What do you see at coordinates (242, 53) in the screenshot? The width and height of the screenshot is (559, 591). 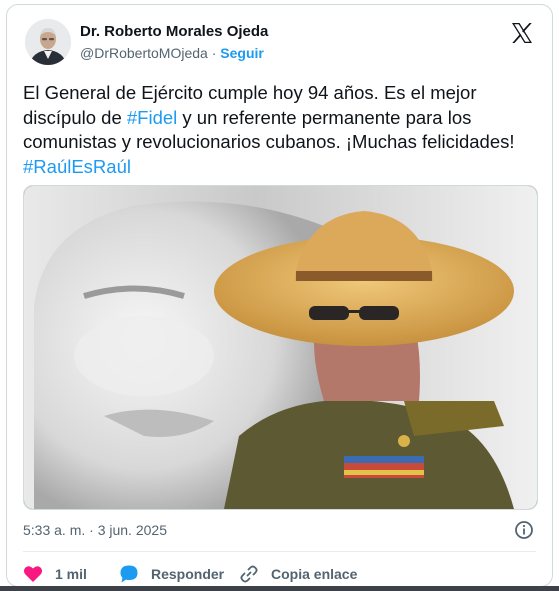 I see `follow-button: Seguir` at bounding box center [242, 53].